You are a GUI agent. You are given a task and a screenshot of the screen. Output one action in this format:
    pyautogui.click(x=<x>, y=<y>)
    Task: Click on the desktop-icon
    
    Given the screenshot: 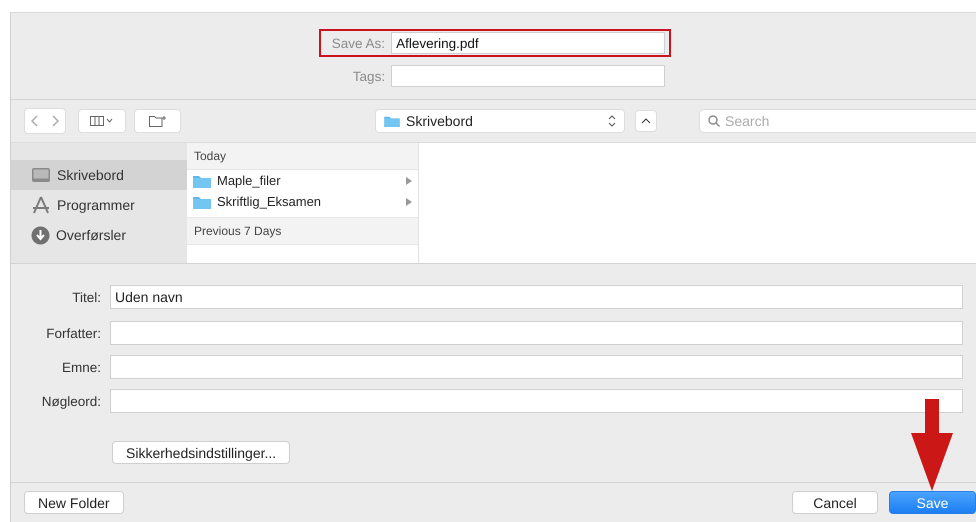 What is the action you would take?
    pyautogui.click(x=41, y=175)
    